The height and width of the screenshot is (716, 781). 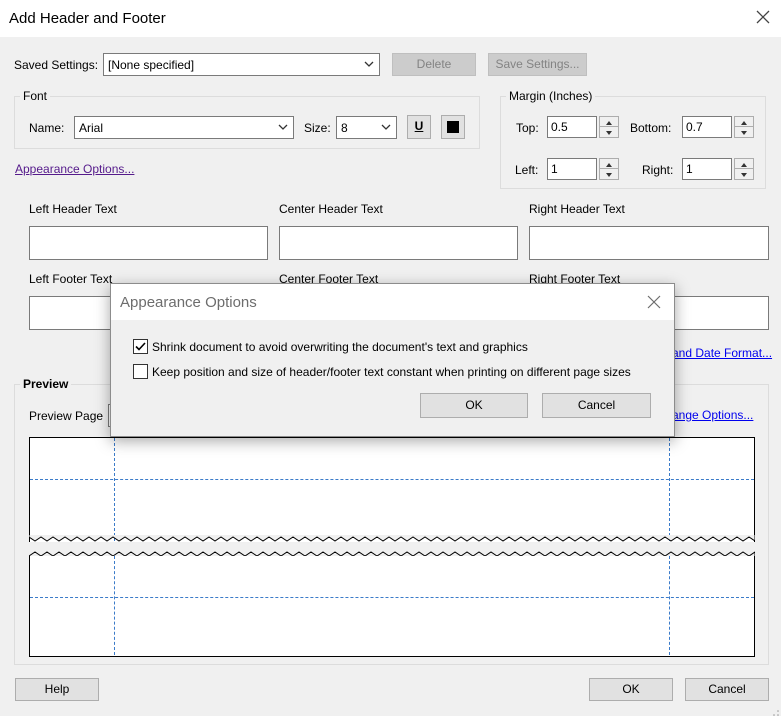 What do you see at coordinates (87, 18) in the screenshot?
I see `window-title: Add Header and Footer` at bounding box center [87, 18].